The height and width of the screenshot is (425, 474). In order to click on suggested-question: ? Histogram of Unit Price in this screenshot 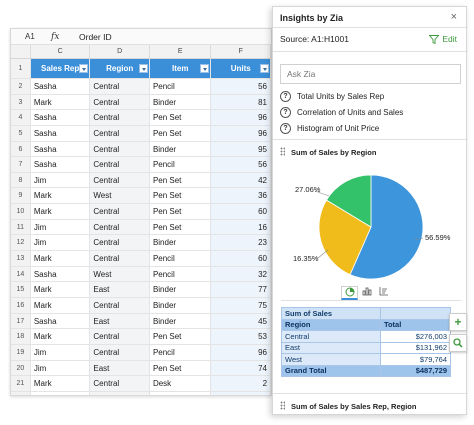, I will do `click(329, 128)`.